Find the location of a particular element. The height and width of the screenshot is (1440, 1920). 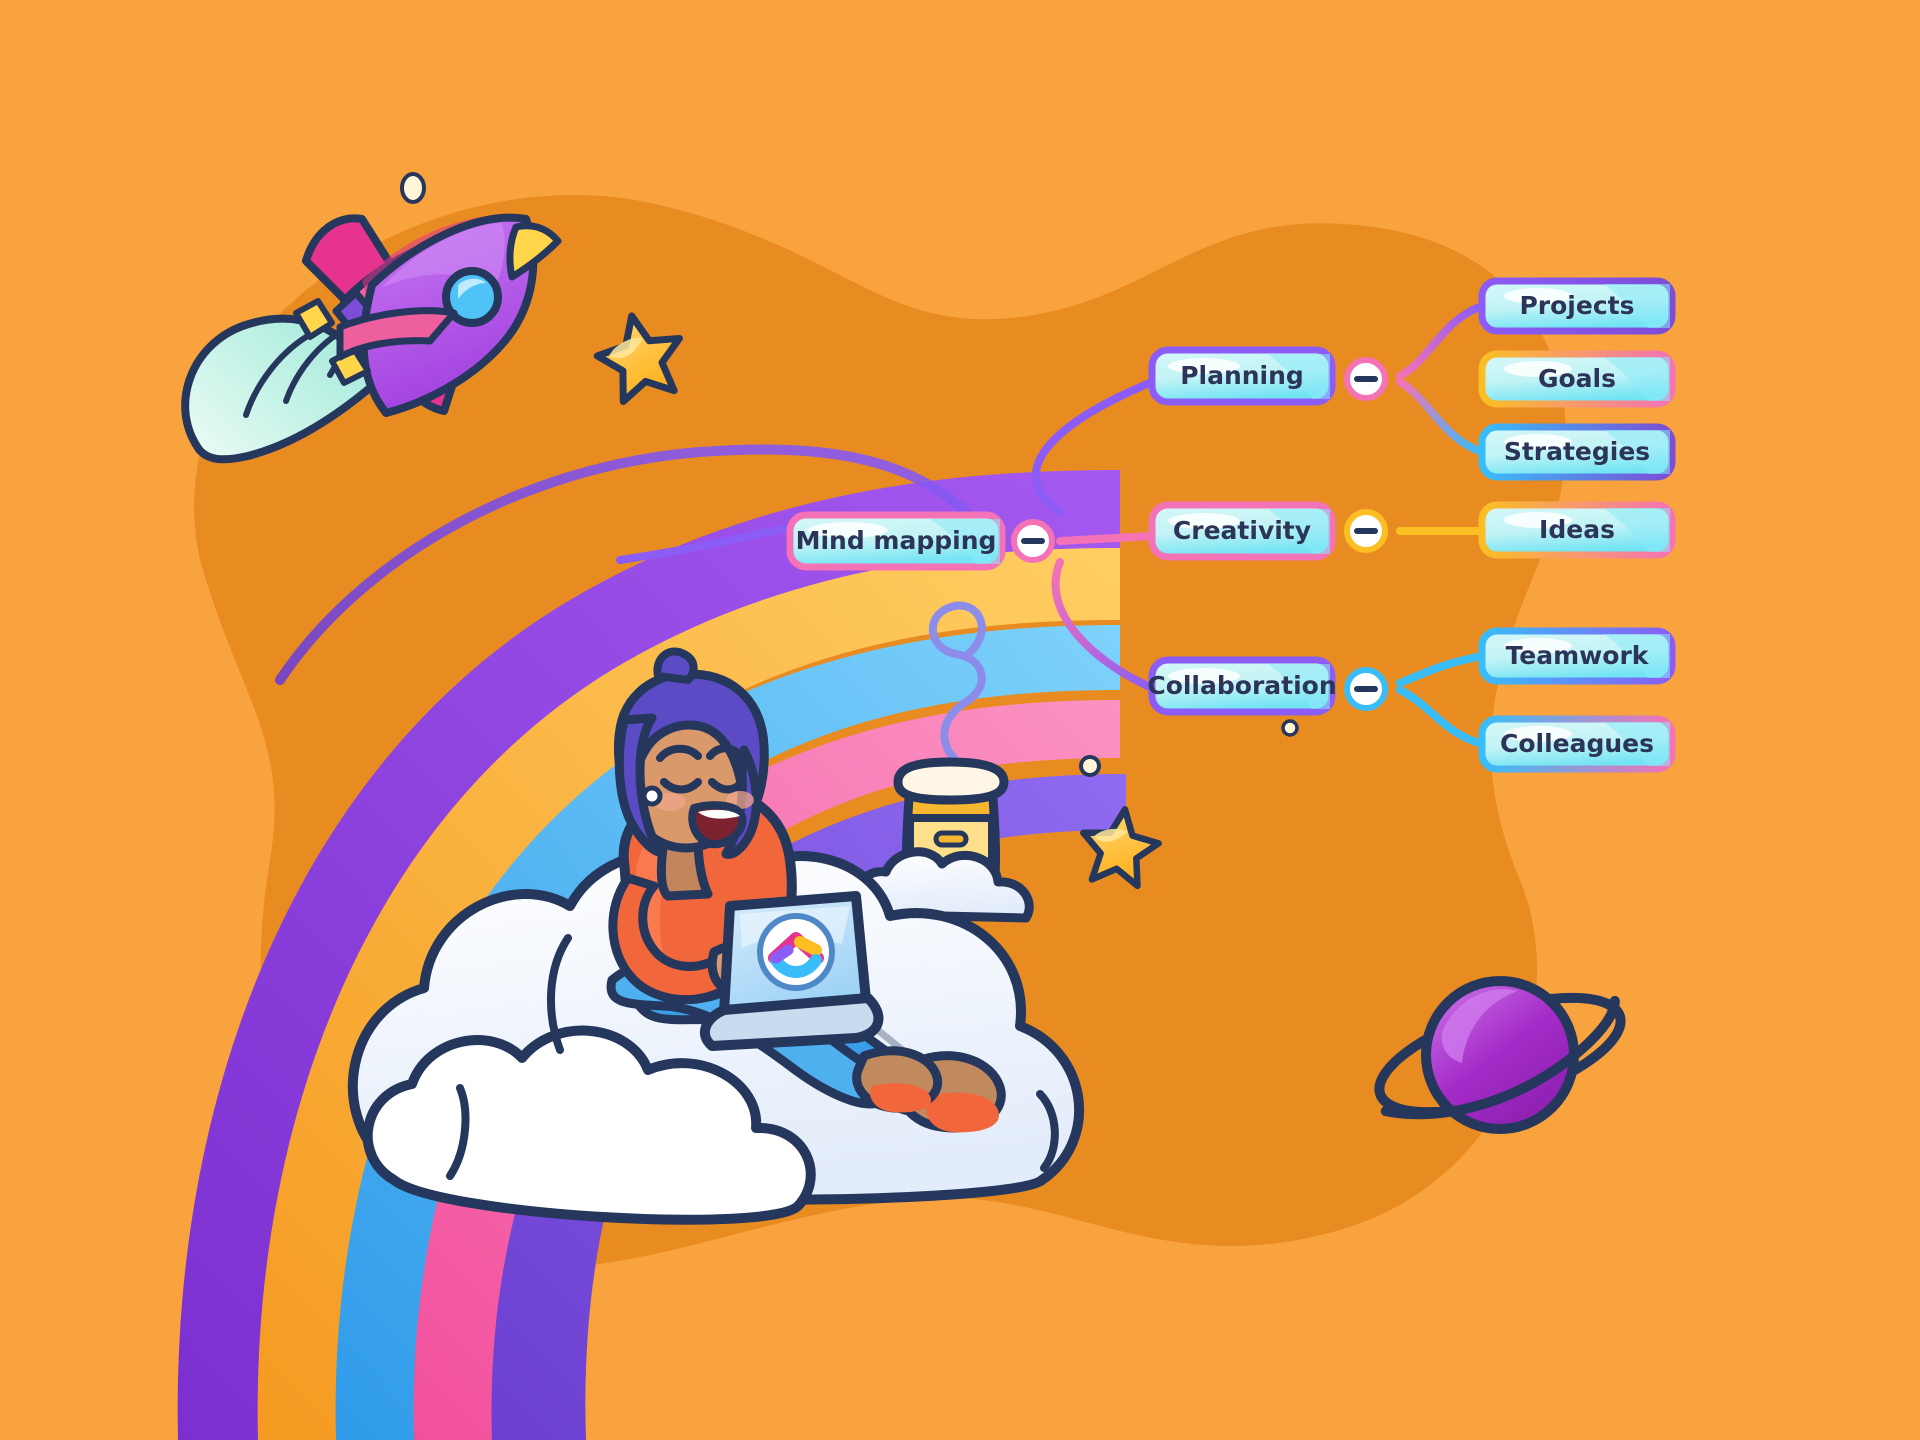

node-goals: Goals is located at coordinates (1577, 379).